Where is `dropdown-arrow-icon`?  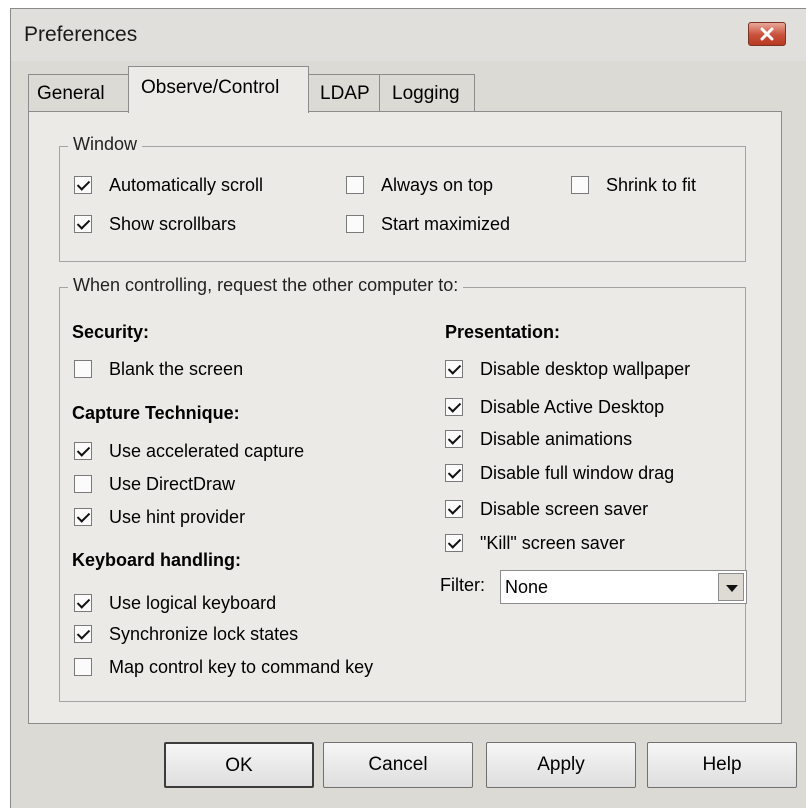 dropdown-arrow-icon is located at coordinates (731, 587).